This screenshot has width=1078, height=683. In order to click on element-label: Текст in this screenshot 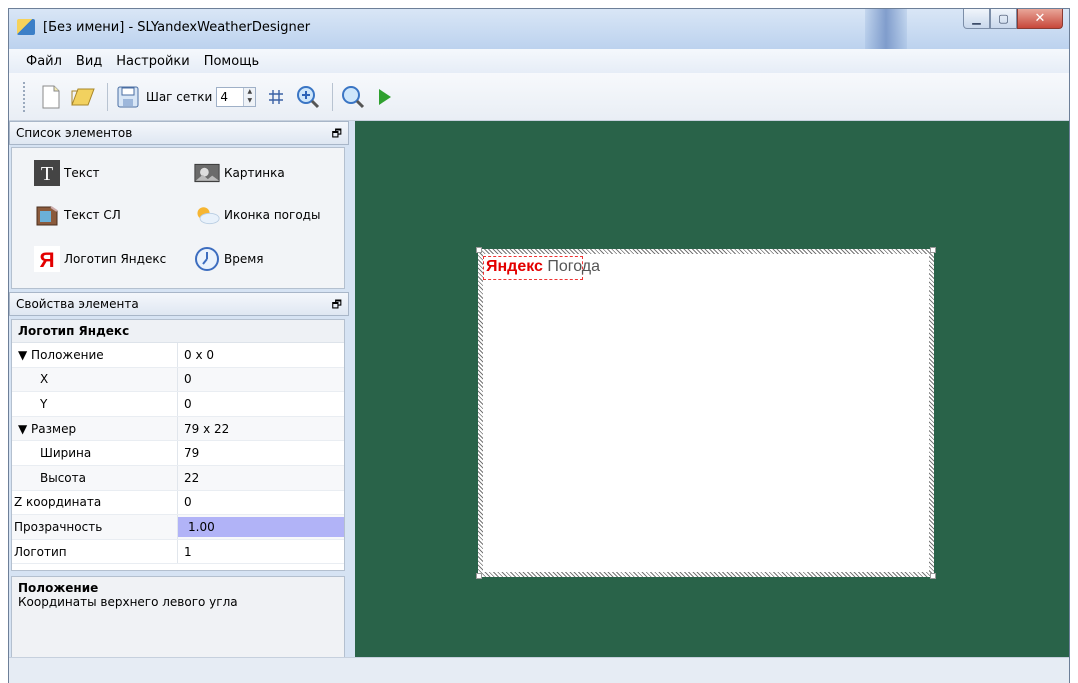, I will do `click(82, 173)`.